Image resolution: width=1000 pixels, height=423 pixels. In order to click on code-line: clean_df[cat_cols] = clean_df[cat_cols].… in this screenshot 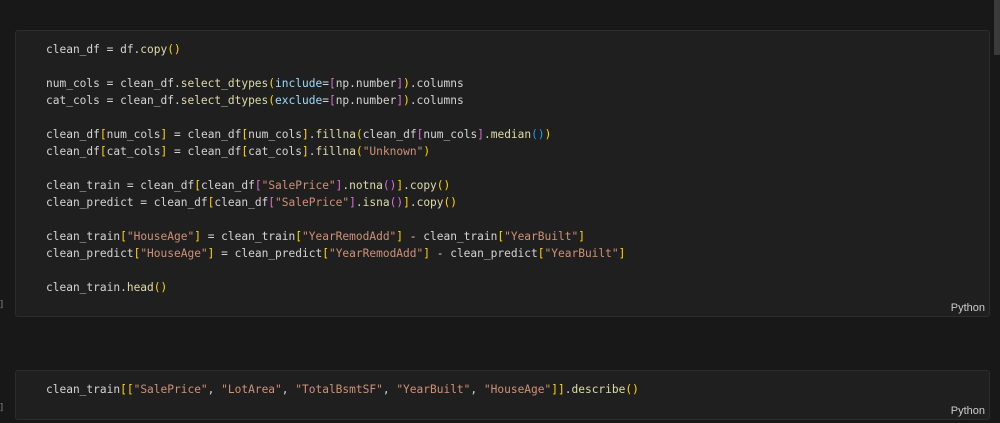, I will do `click(335, 151)`.